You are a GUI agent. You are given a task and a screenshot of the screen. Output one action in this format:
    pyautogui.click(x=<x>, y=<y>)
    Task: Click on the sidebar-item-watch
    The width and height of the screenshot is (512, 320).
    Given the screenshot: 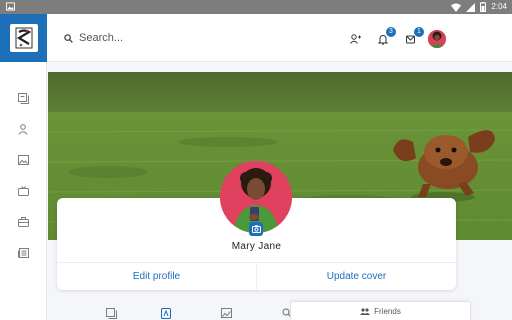 What is the action you would take?
    pyautogui.click(x=23, y=191)
    